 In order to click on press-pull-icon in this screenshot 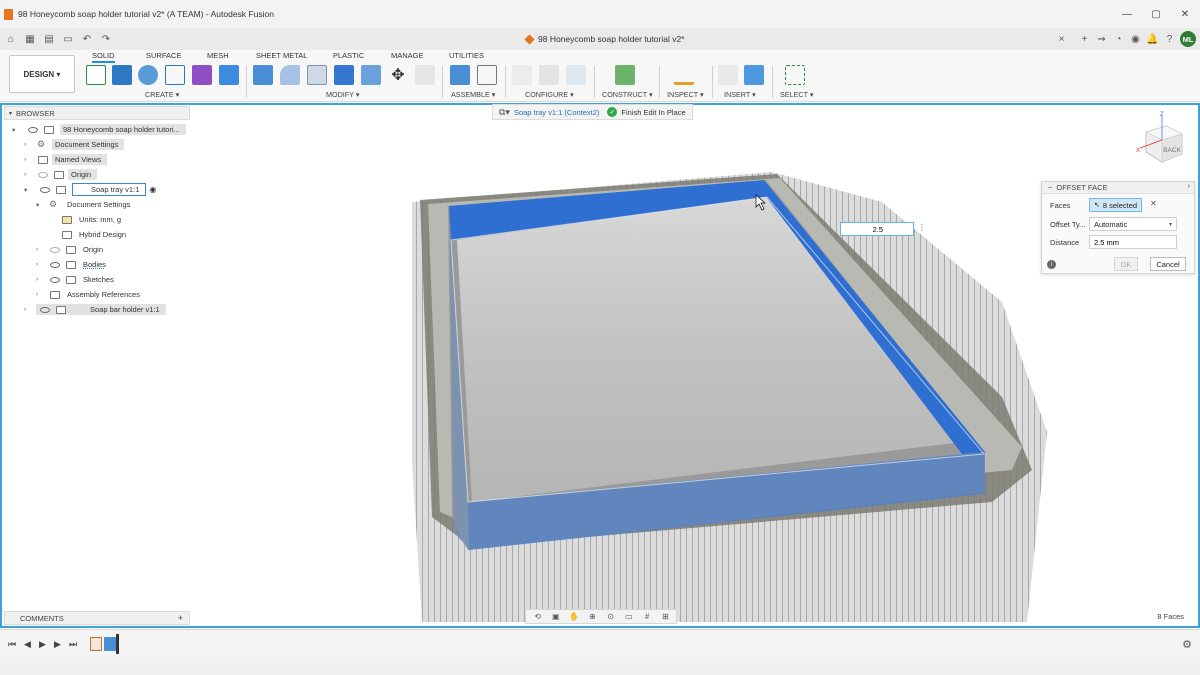, I will do `click(263, 75)`.